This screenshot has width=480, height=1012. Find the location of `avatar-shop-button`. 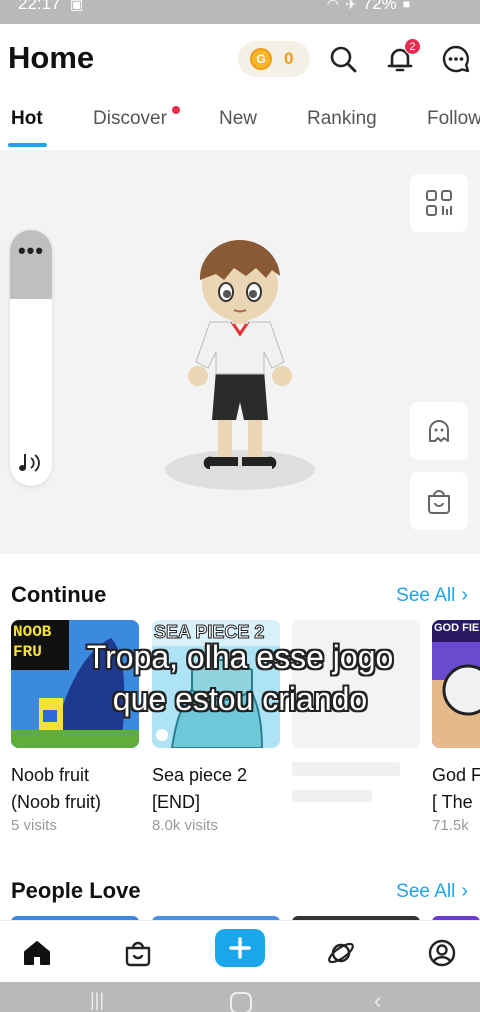

avatar-shop-button is located at coordinates (439, 501).